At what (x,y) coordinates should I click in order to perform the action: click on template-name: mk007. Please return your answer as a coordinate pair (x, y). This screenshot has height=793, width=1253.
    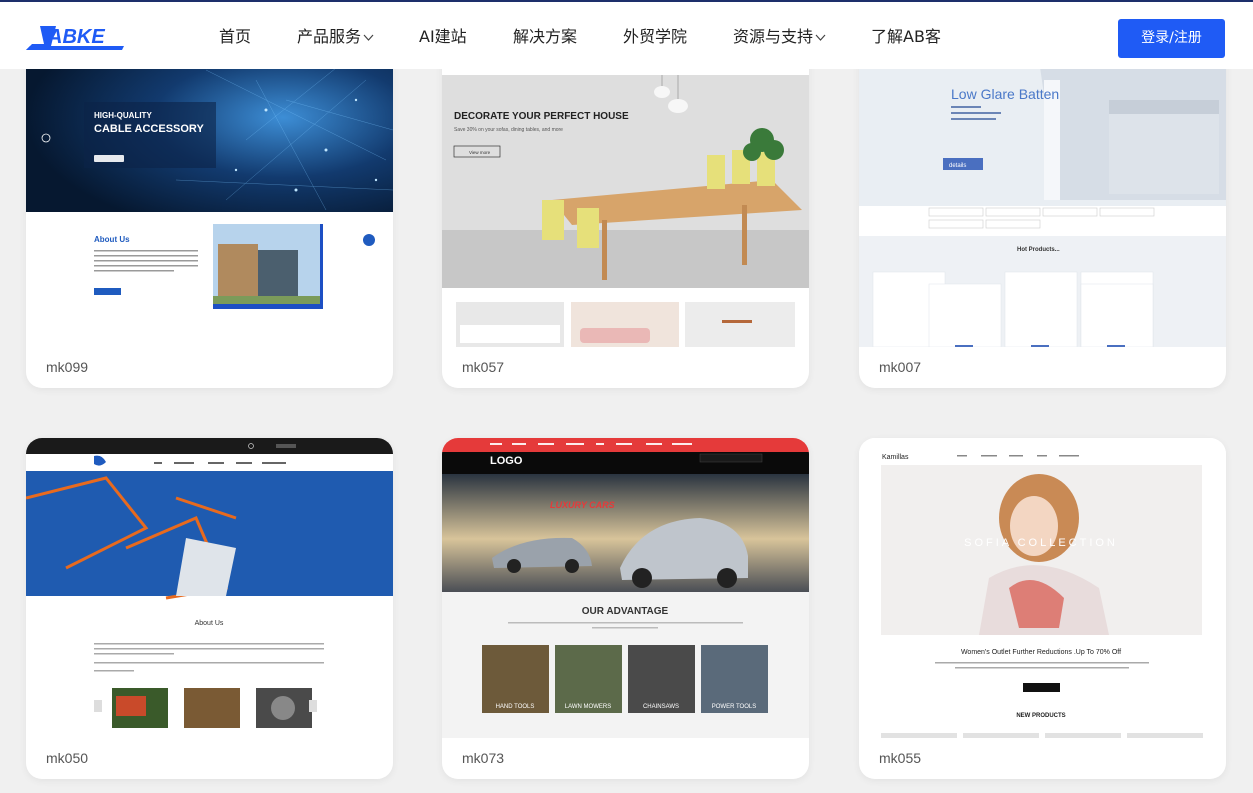
    Looking at the image, I should click on (900, 367).